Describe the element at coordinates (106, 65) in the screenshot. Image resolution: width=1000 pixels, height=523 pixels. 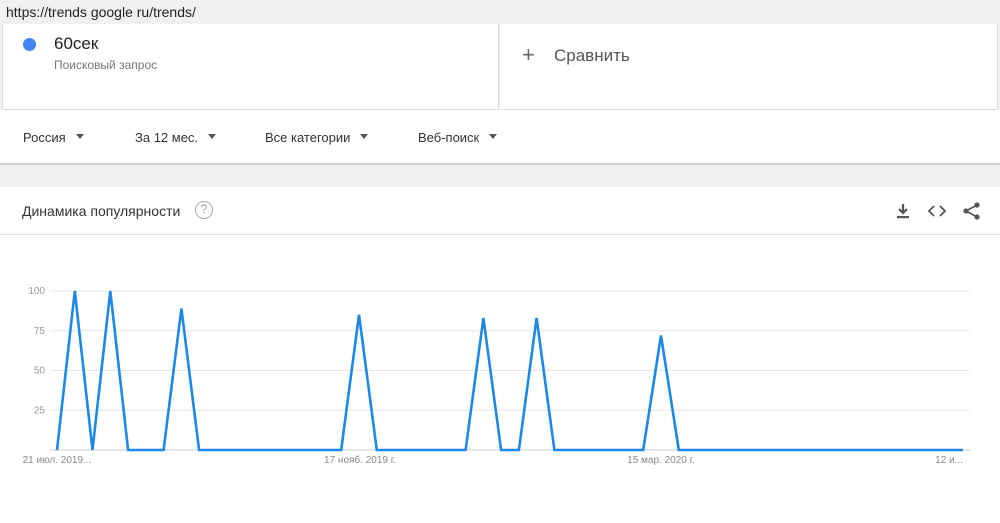
I see `term-type-label: Поисковый запрос` at that location.